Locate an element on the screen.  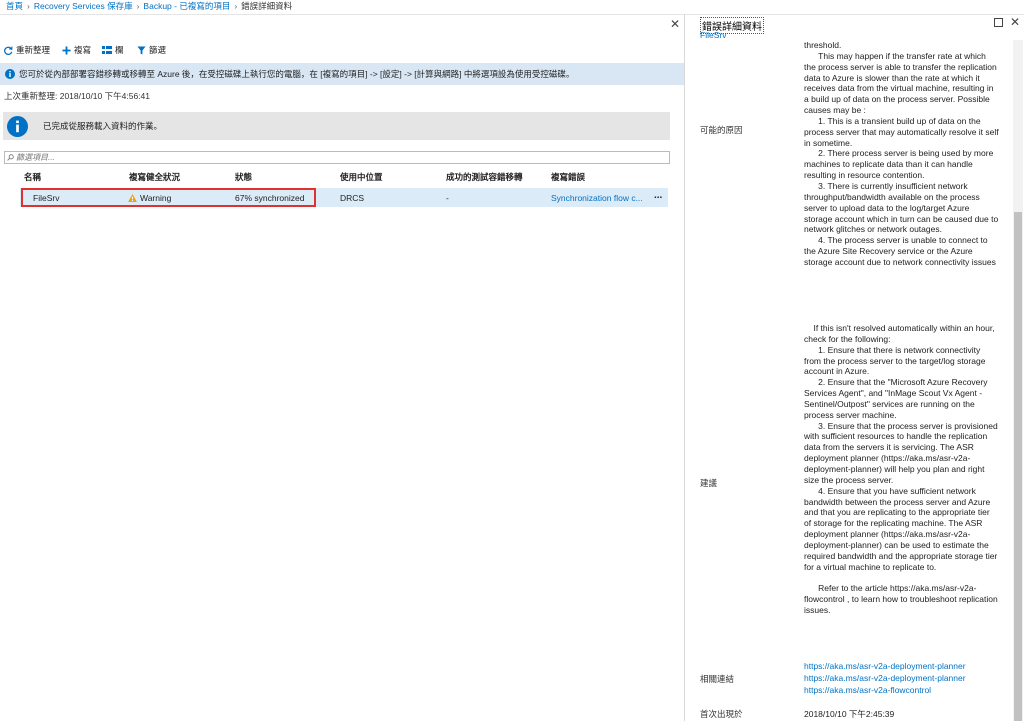
row-location: DRCS is located at coordinates (352, 198).